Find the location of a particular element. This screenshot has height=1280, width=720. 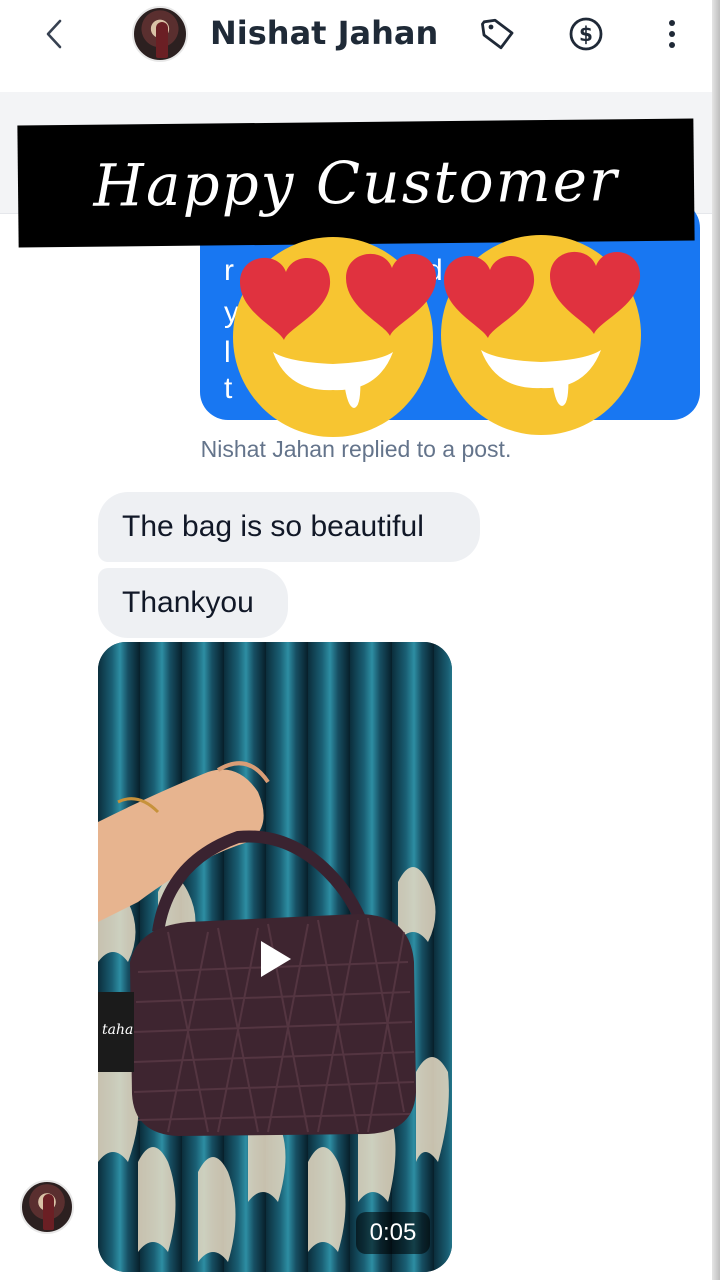

reply-context-note: Nishat Jahan replied to a post. is located at coordinates (356, 449).